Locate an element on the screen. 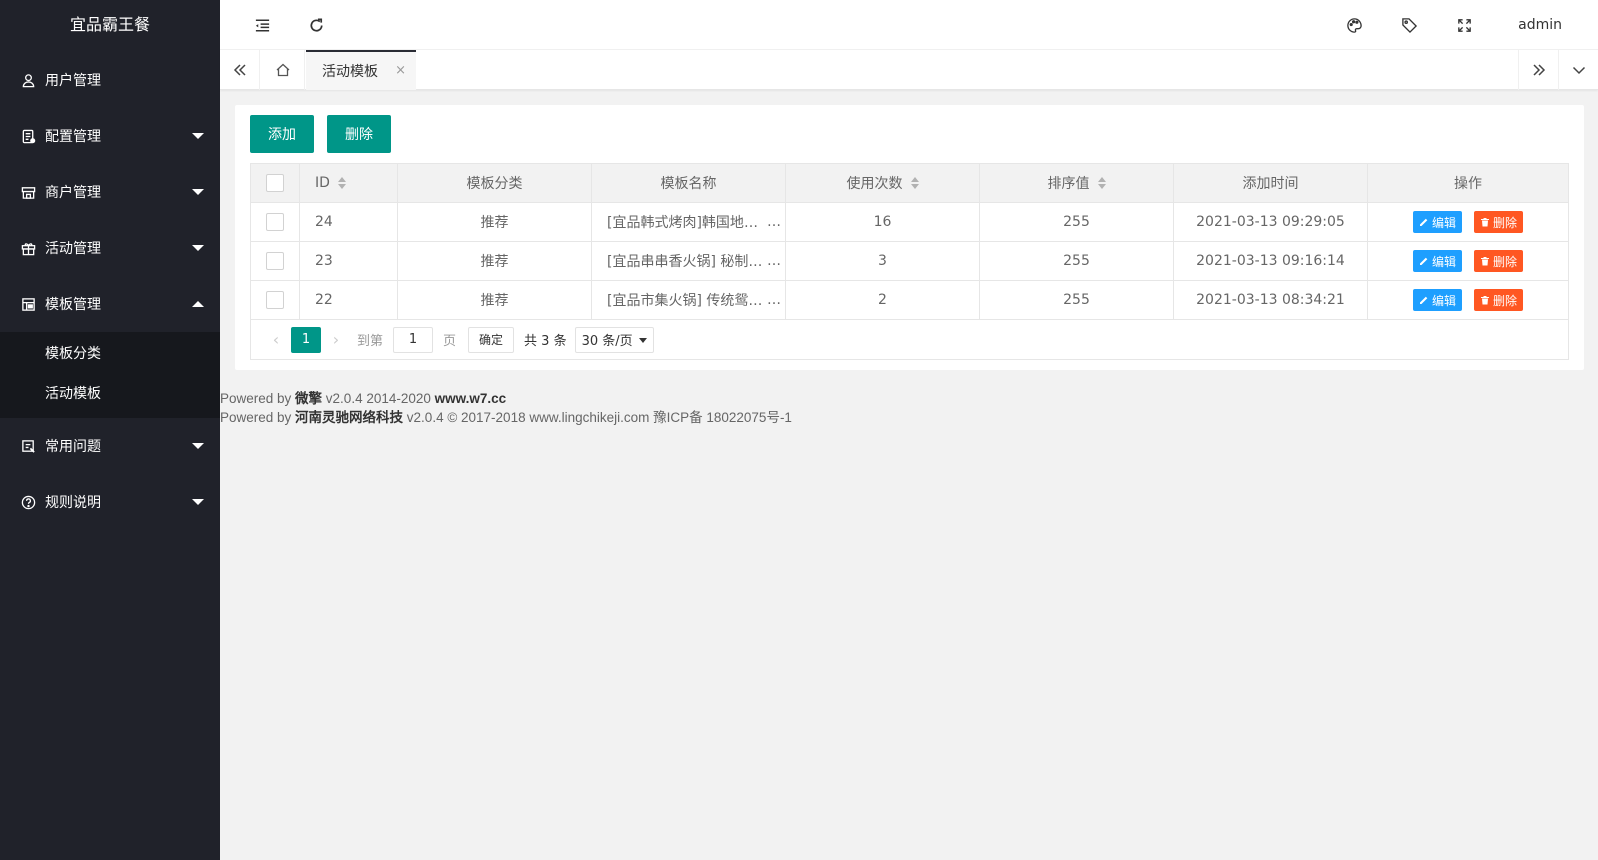  sidebar-item-label: 活动管理 is located at coordinates (73, 249).